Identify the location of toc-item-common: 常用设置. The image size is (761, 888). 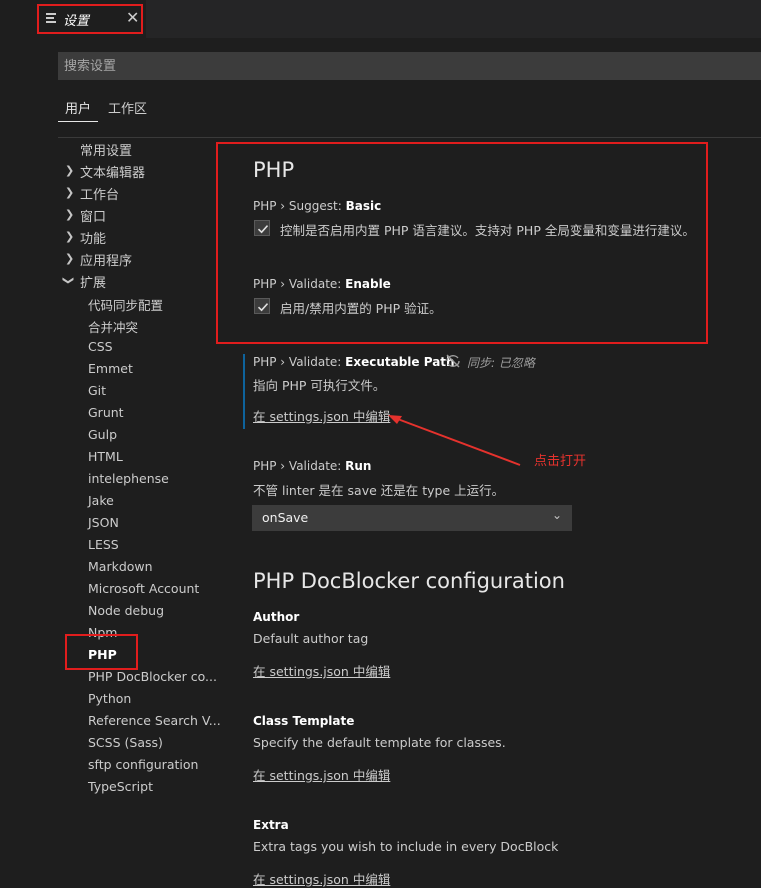
(106, 149).